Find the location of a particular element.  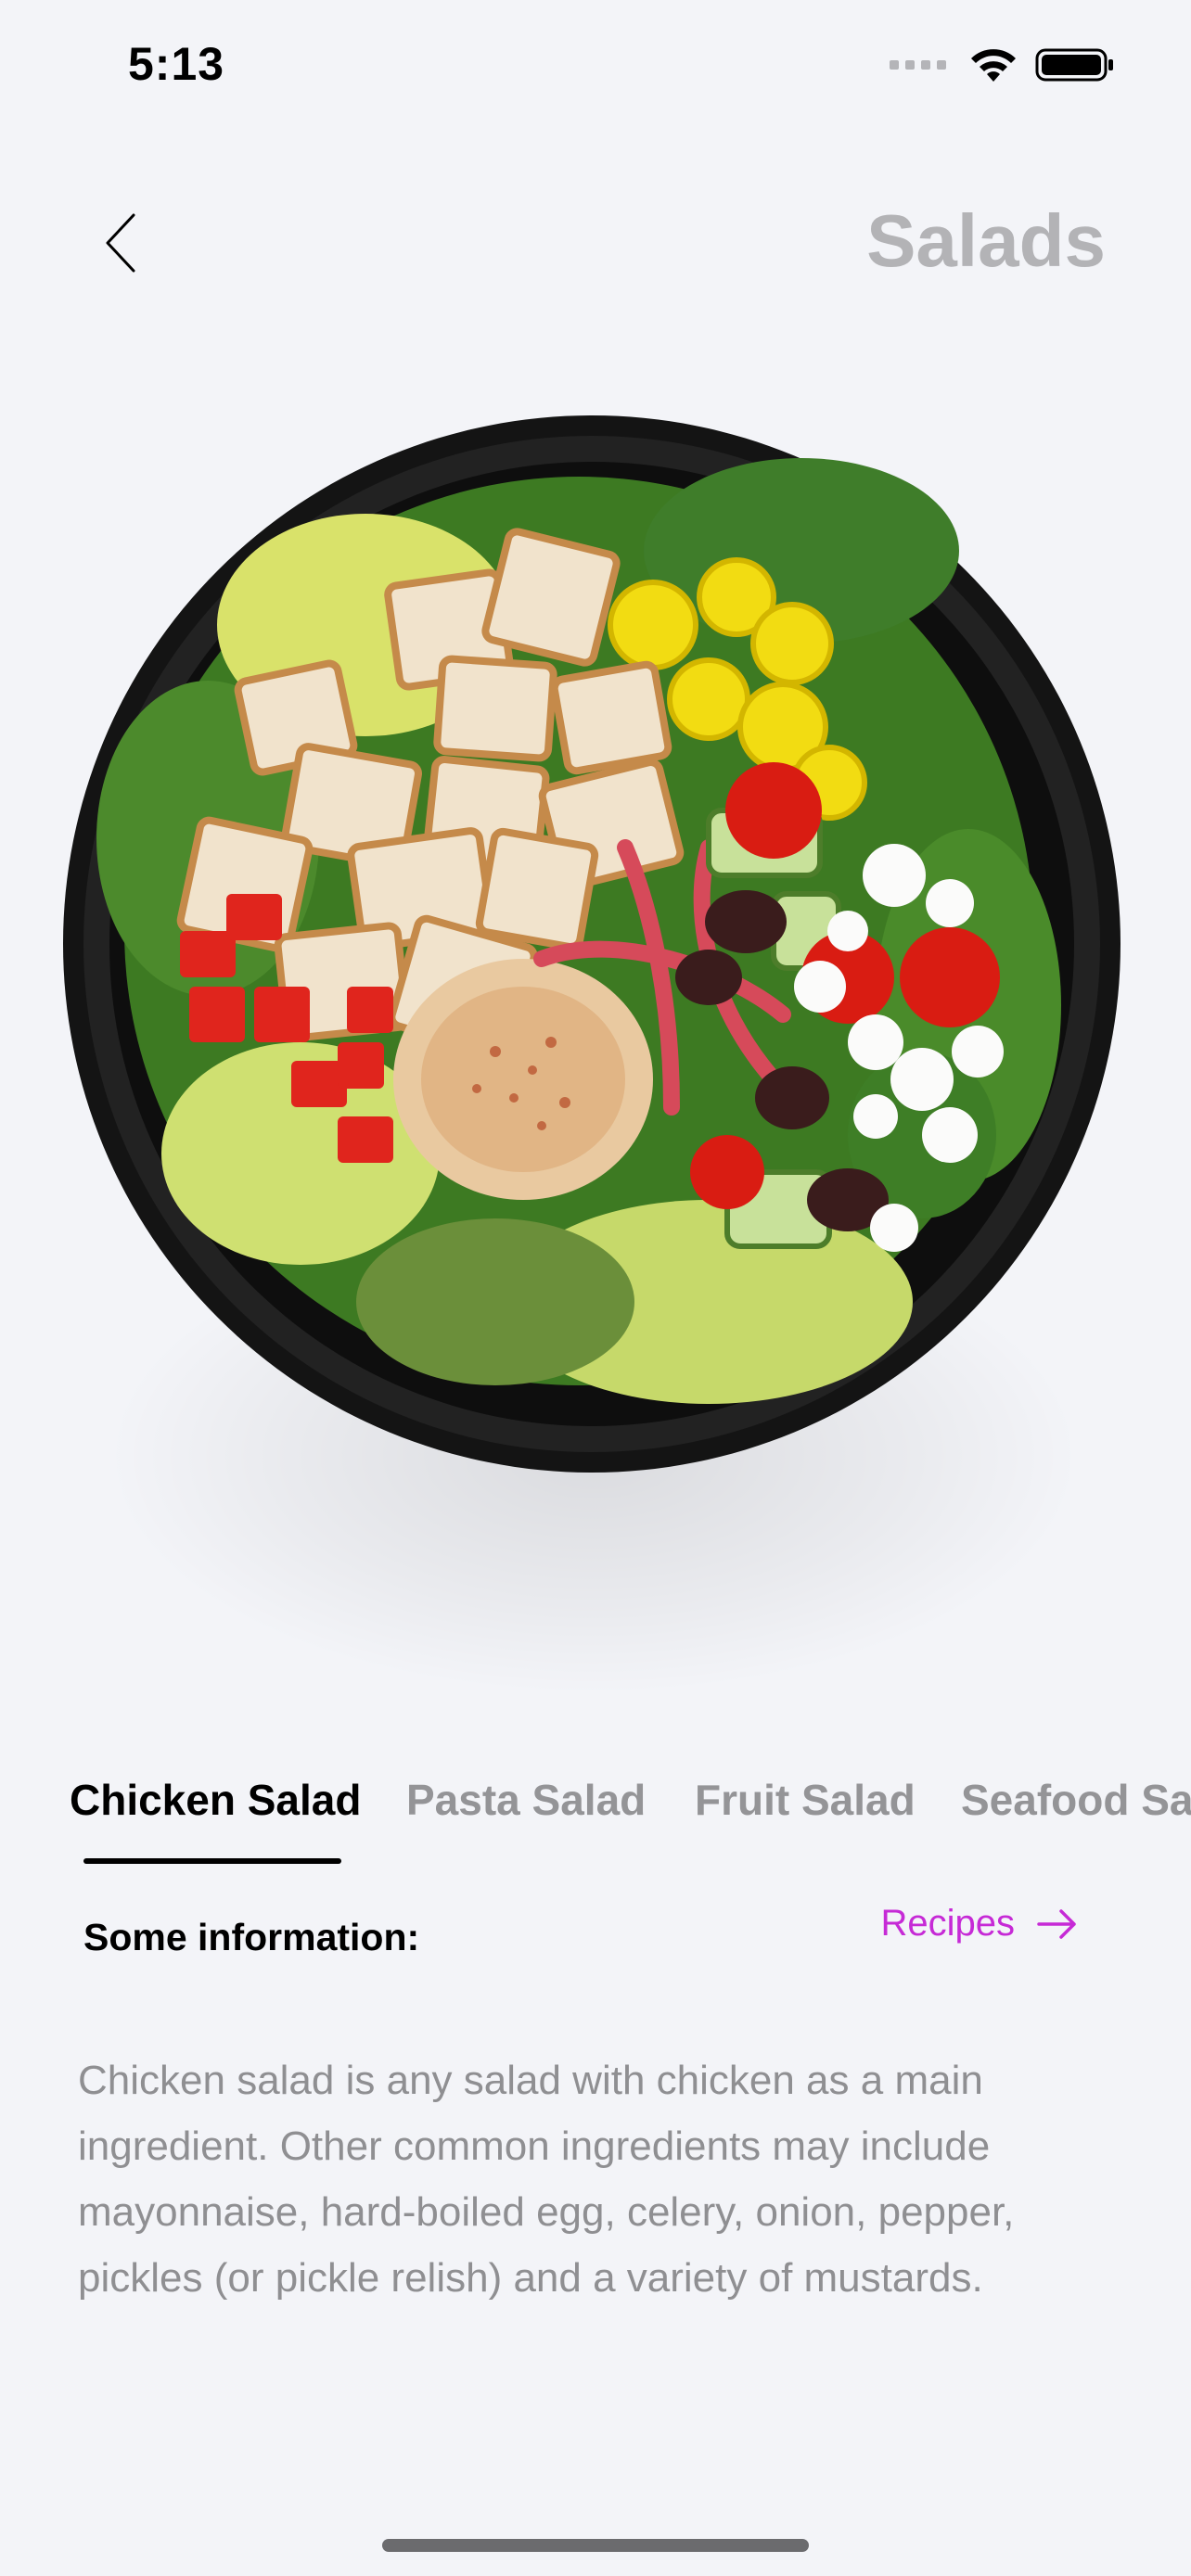

arrow-right-icon is located at coordinates (1056, 1924).